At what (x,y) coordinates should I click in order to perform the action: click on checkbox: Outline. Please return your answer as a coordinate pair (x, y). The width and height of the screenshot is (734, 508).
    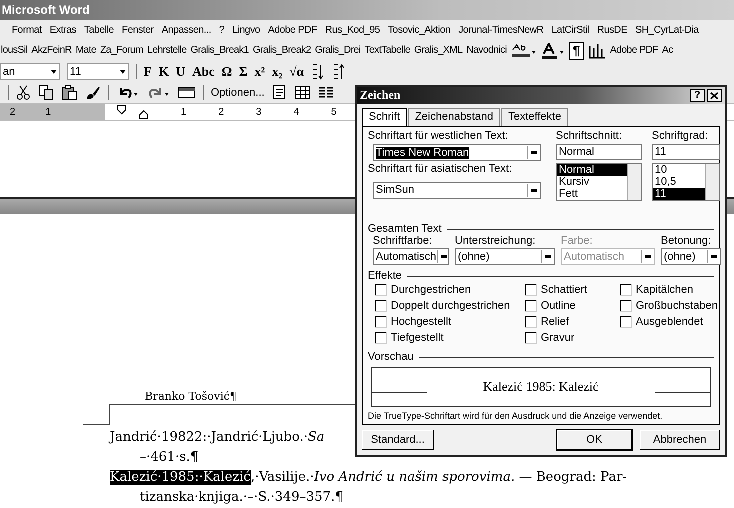
    Looking at the image, I should click on (572, 306).